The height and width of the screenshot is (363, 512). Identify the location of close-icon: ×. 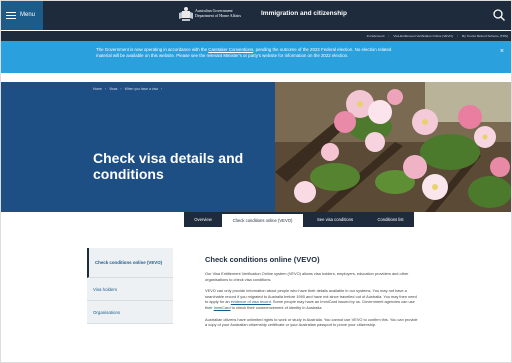
(502, 51).